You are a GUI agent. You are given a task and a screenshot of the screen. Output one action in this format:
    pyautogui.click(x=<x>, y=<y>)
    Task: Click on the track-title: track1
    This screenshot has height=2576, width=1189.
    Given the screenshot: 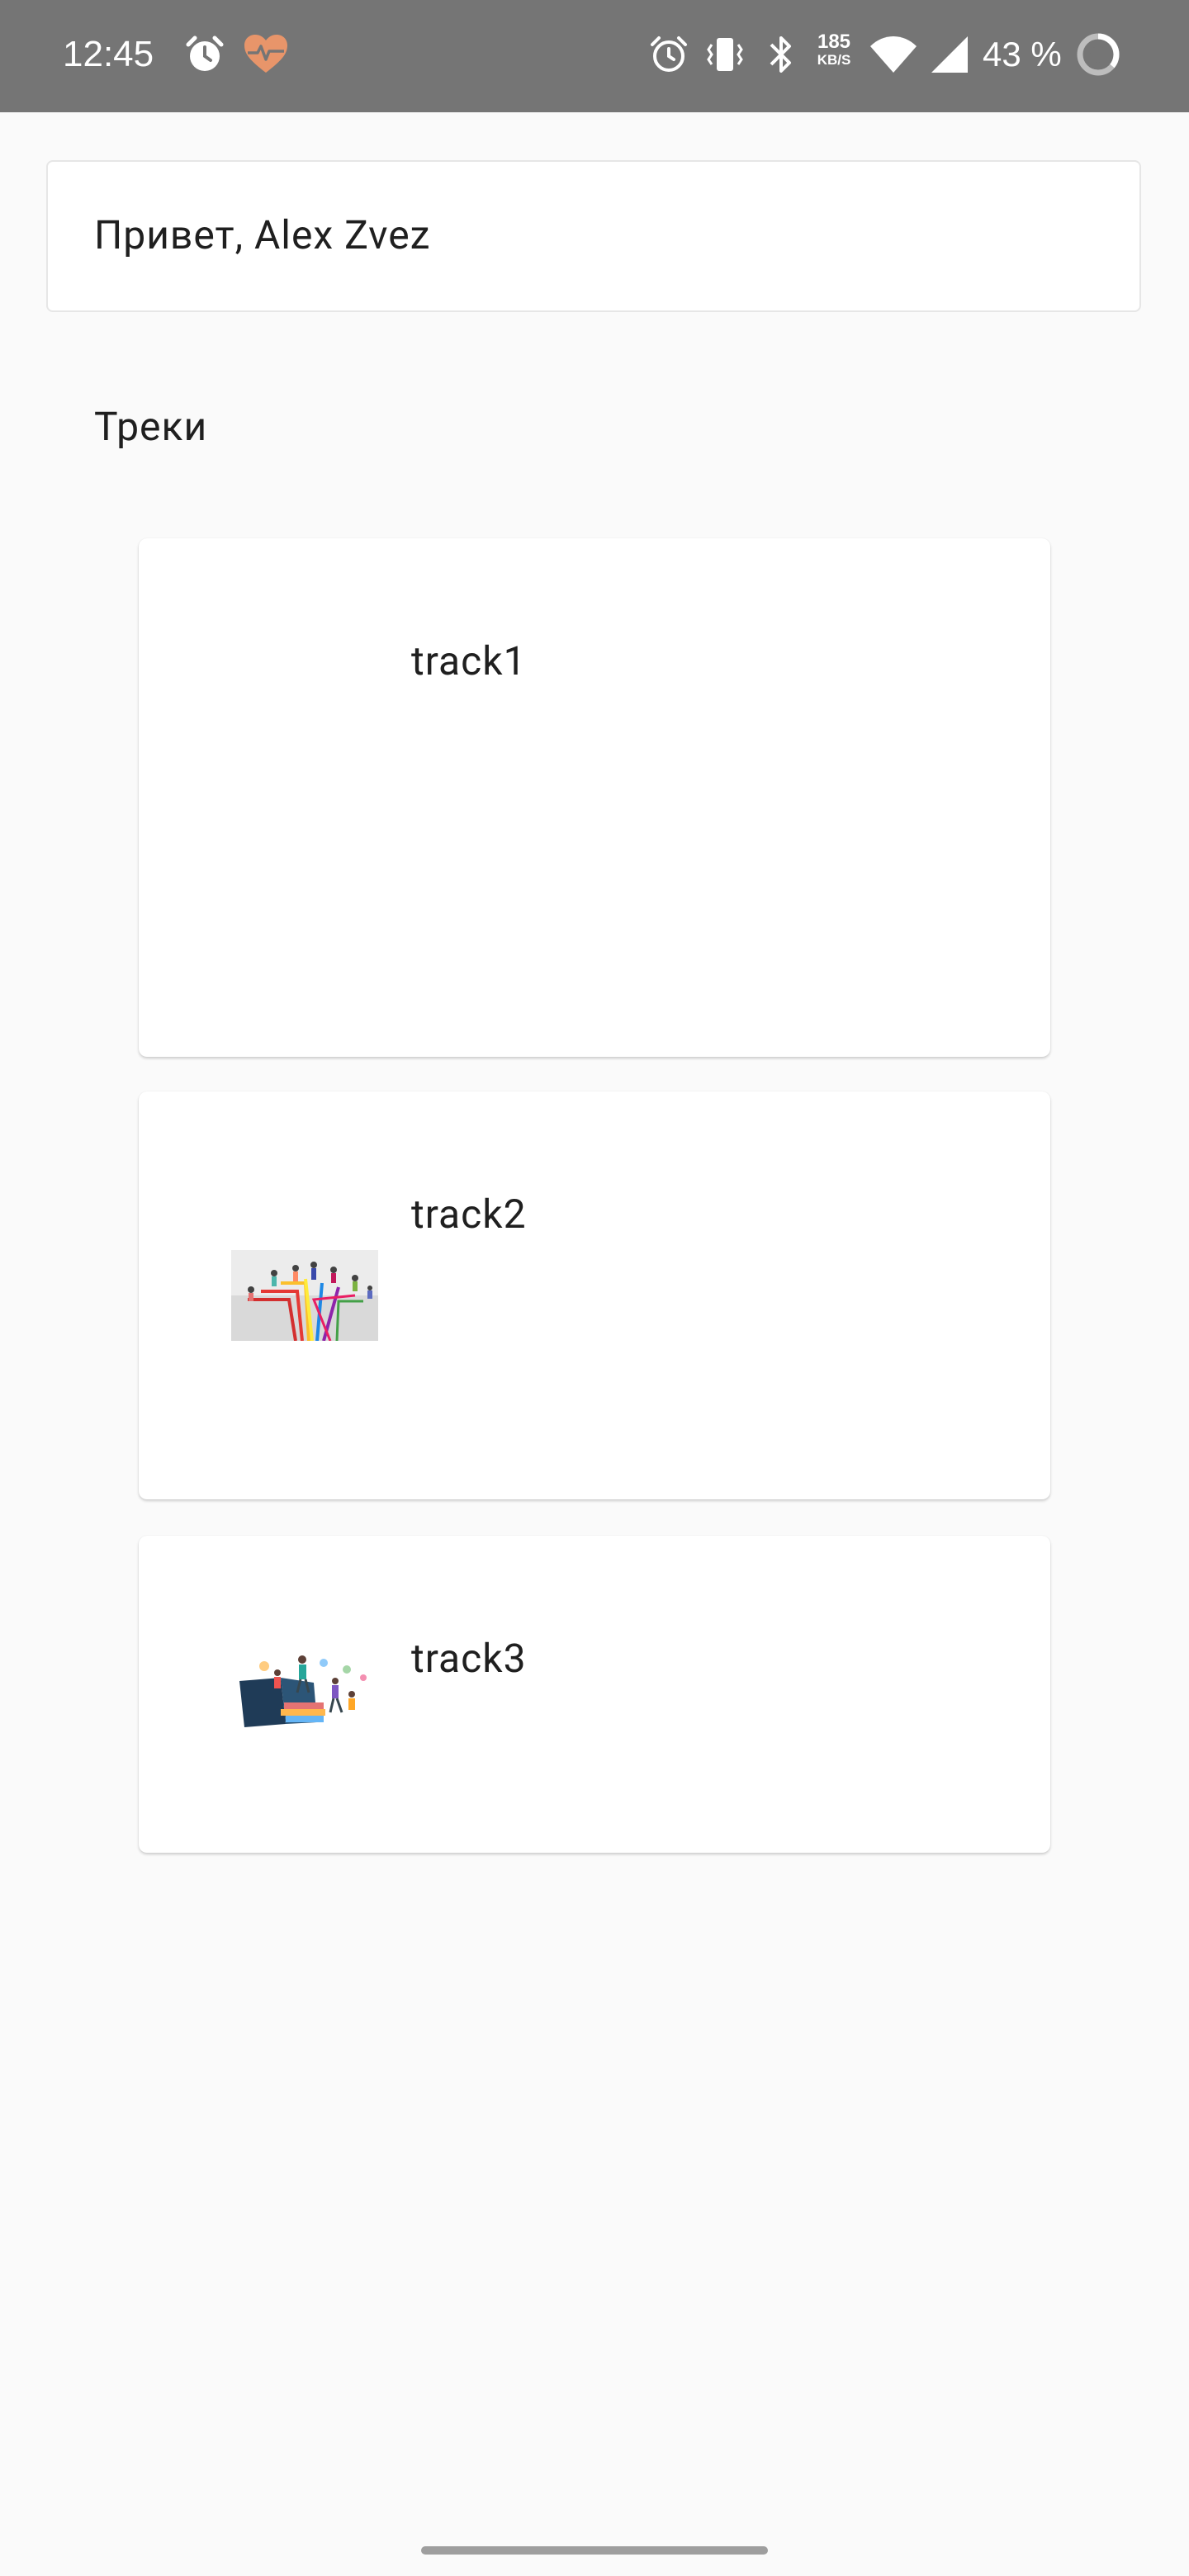 What is the action you would take?
    pyautogui.click(x=469, y=660)
    